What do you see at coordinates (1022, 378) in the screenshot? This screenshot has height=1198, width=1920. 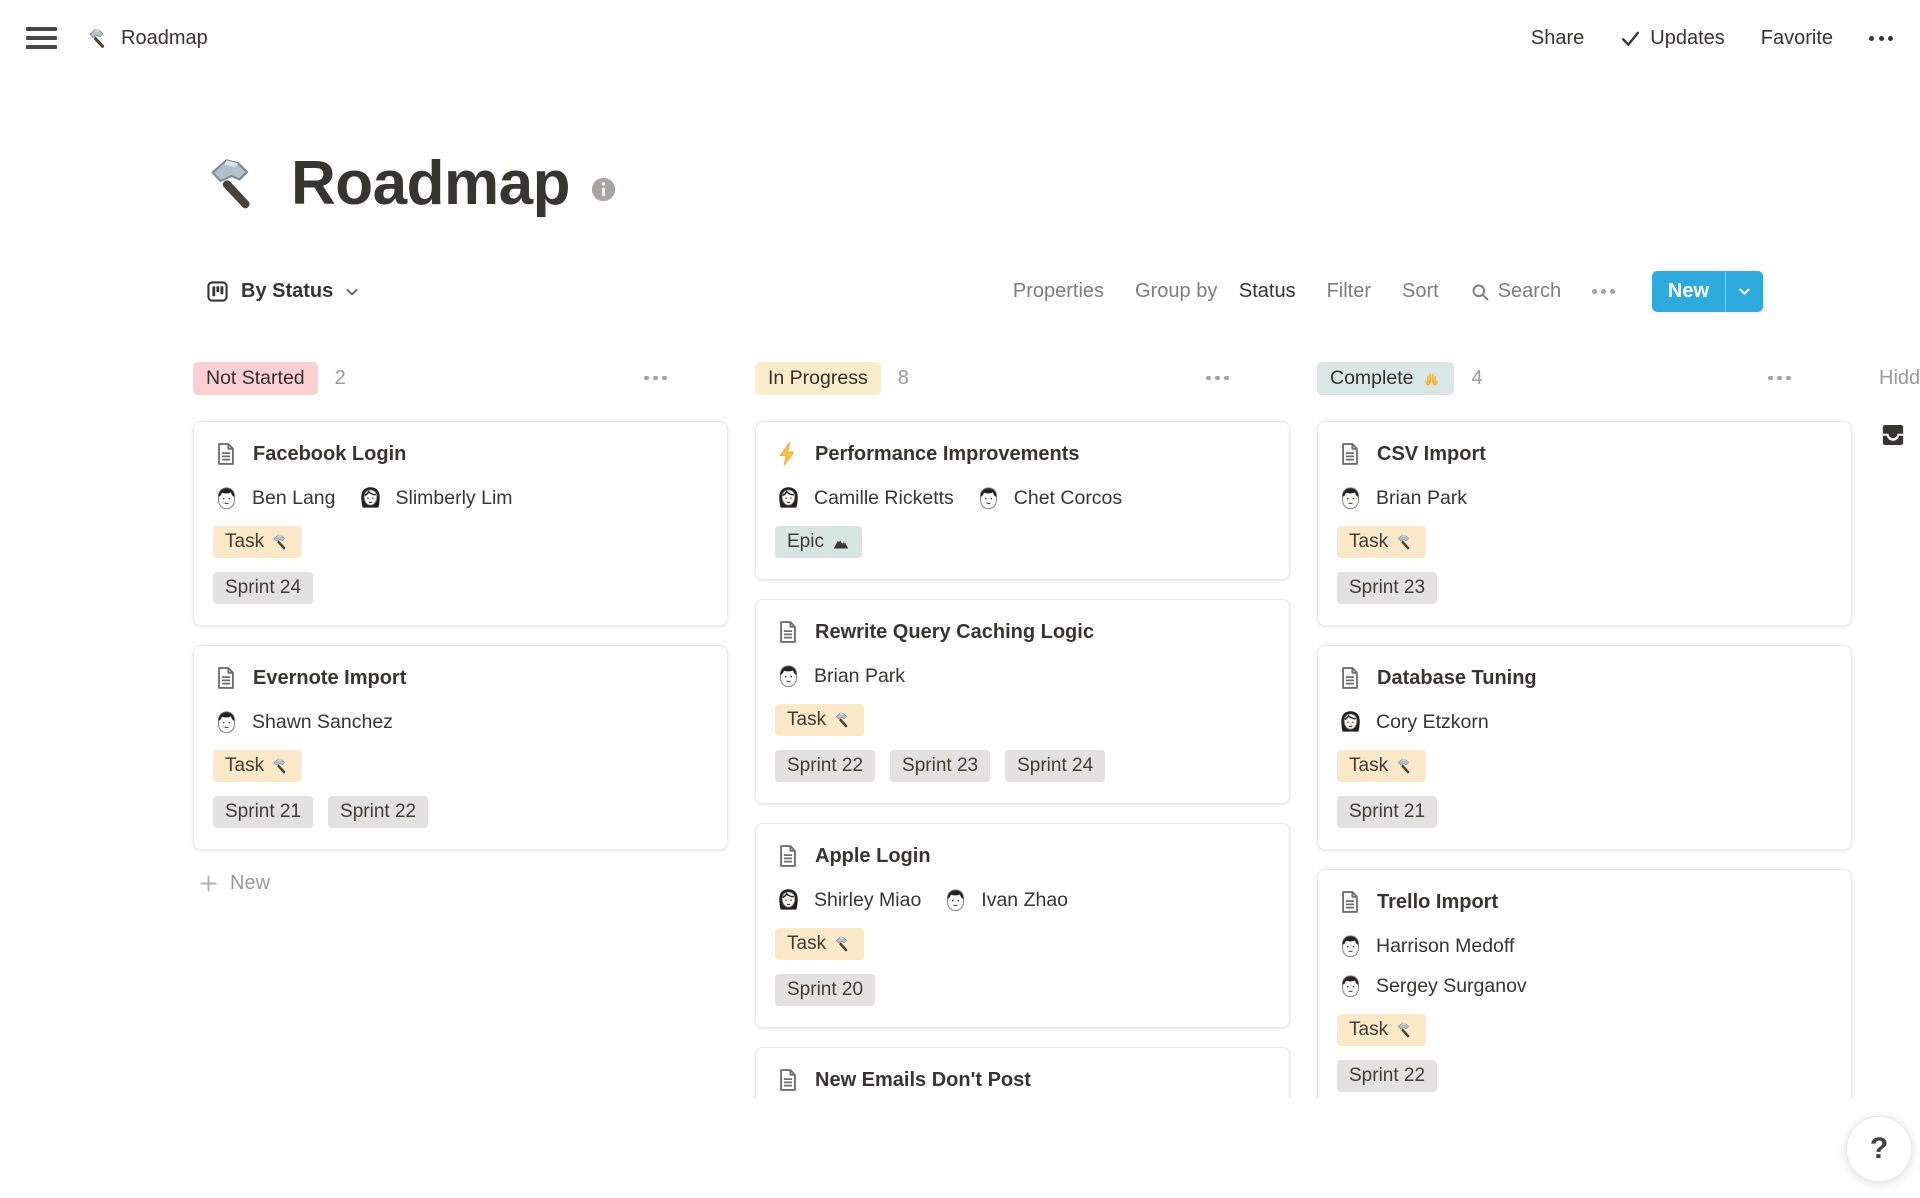 I see `column-header: In Progress 8` at bounding box center [1022, 378].